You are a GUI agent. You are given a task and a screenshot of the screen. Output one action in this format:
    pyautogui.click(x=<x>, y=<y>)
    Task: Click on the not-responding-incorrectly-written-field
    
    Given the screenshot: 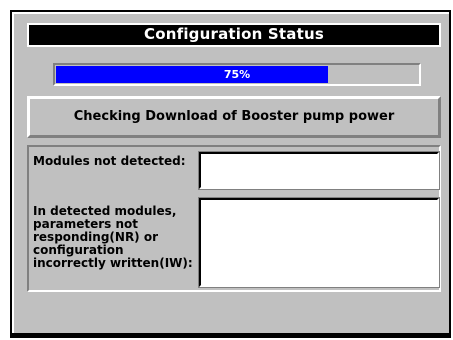 What is the action you would take?
    pyautogui.click(x=319, y=242)
    